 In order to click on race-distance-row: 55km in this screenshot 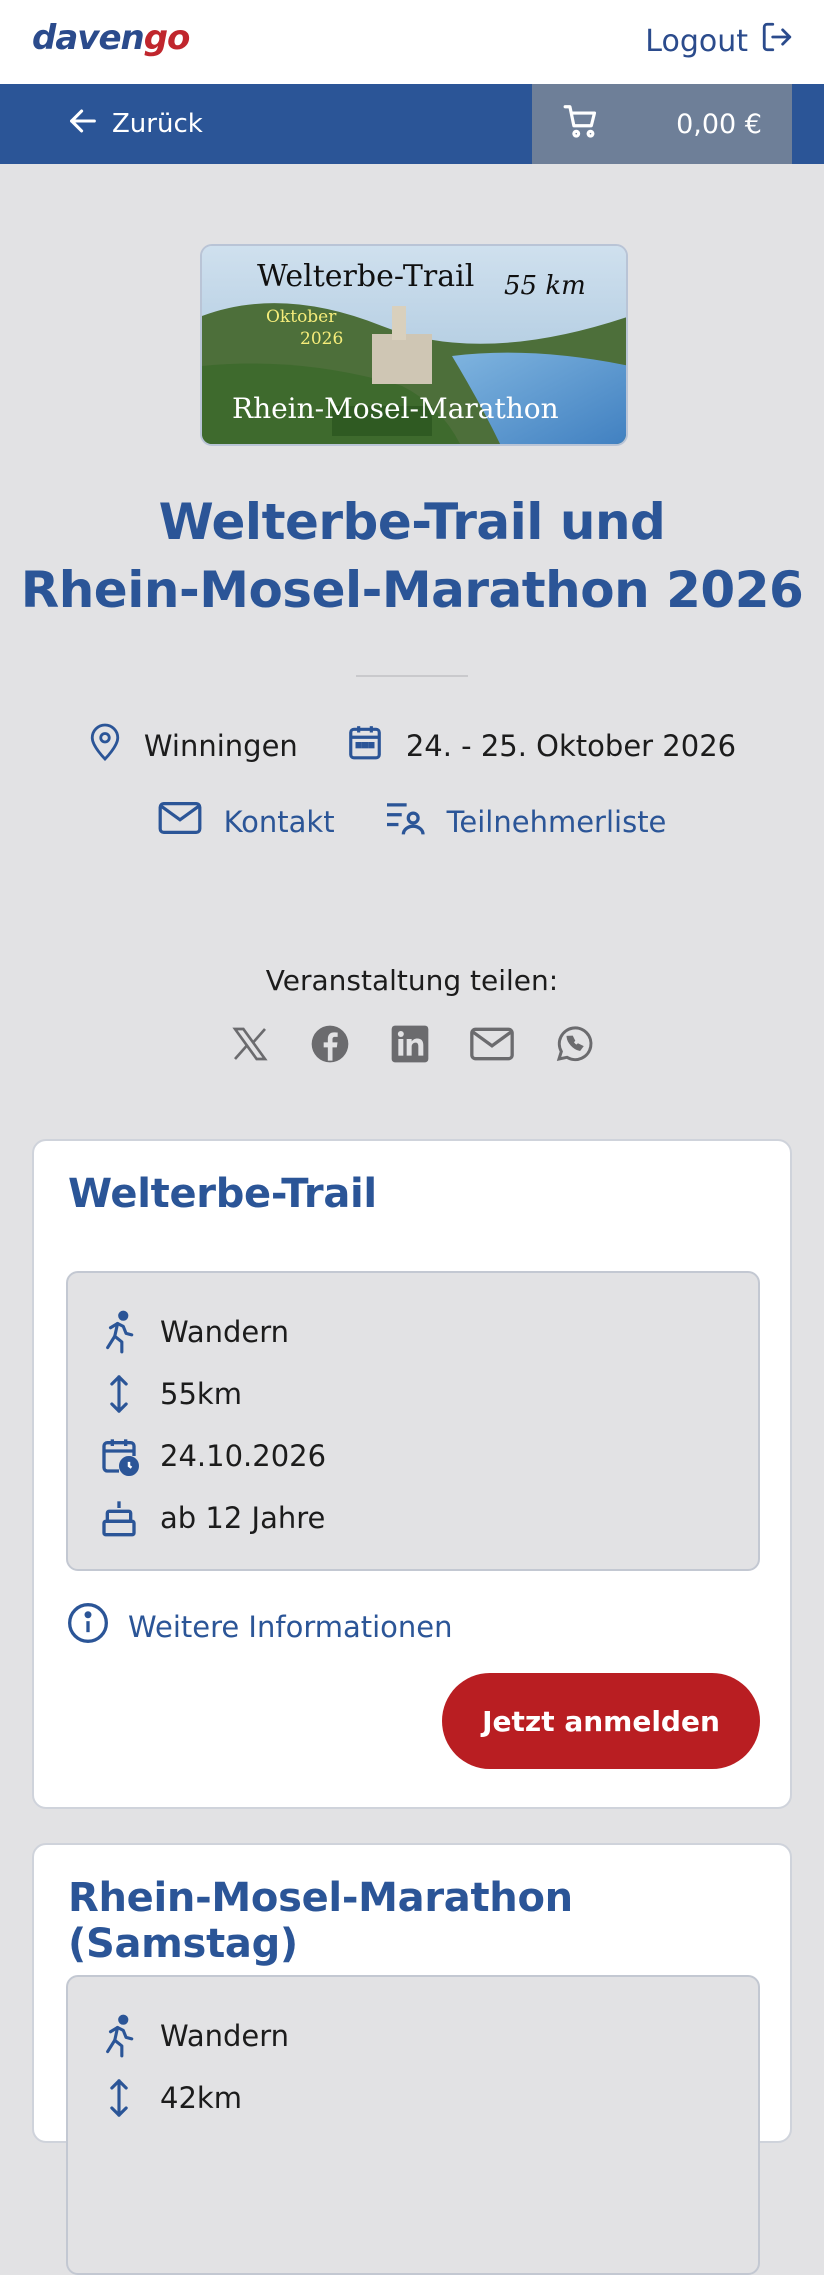, I will do `click(428, 1394)`.